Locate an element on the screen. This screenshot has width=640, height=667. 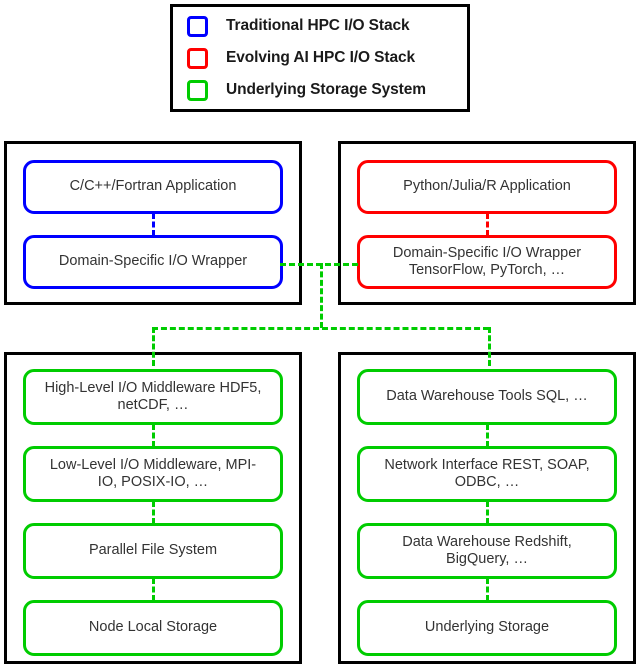
connector-bl-row2-row3 is located at coordinates (153, 589).